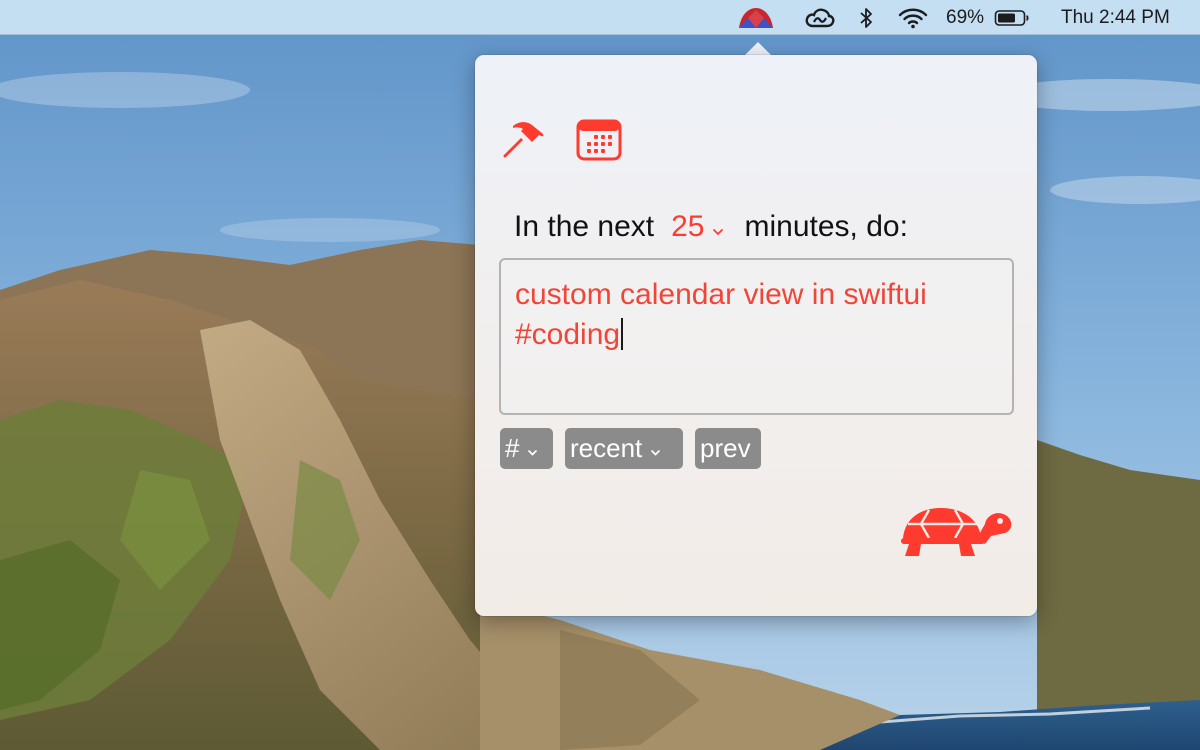 Image resolution: width=1200 pixels, height=750 pixels. Describe the element at coordinates (866, 17) in the screenshot. I see `bluetooth-icon` at that location.